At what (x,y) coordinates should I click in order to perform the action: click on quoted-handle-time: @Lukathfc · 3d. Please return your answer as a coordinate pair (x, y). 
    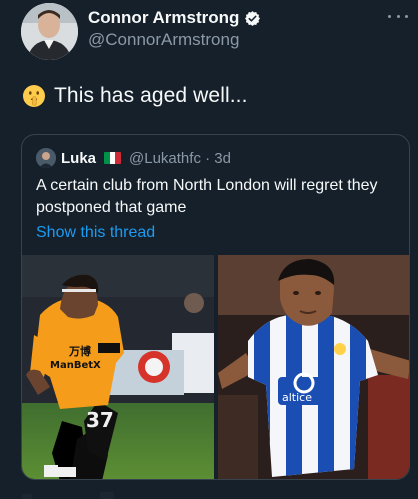
    Looking at the image, I should click on (180, 158).